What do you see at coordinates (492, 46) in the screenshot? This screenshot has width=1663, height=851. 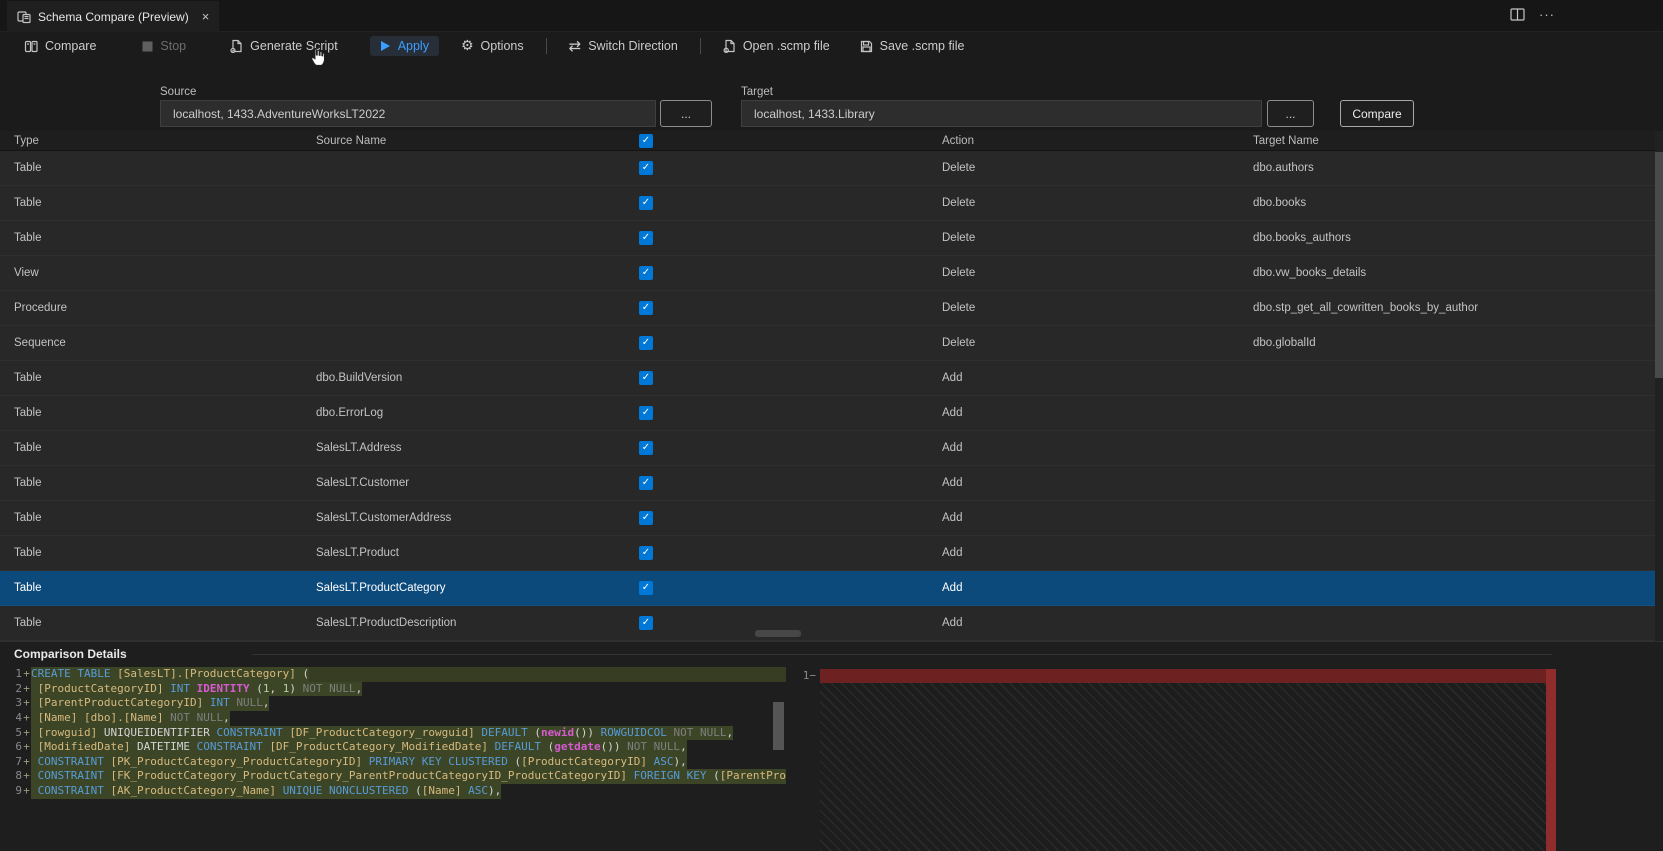 I see `options-button: ⚙ Options` at bounding box center [492, 46].